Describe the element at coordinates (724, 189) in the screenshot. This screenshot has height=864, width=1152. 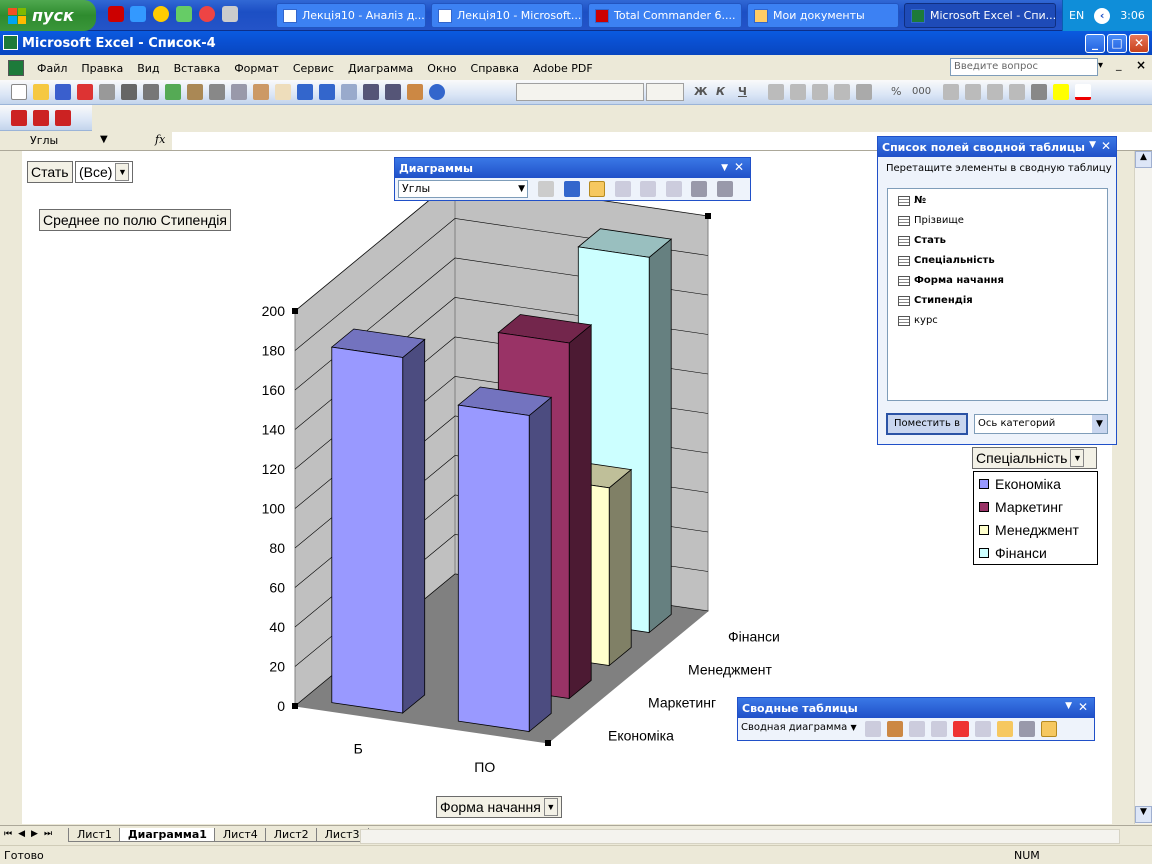
I see `angle-counterclockwise-icon` at that location.